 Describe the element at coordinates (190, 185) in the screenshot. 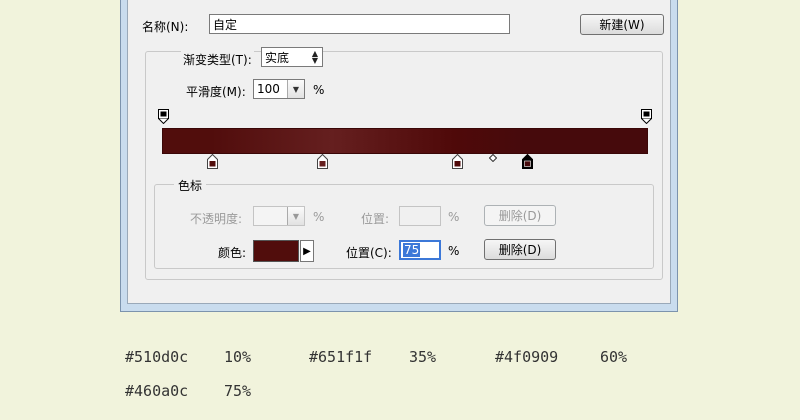

I see `color-stops-title: 色标` at that location.